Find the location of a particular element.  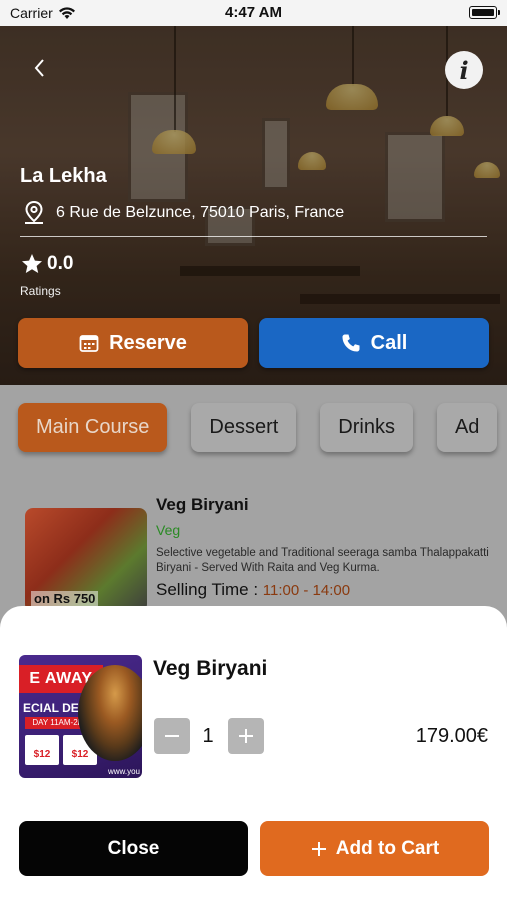

minus-icon is located at coordinates (172, 736).